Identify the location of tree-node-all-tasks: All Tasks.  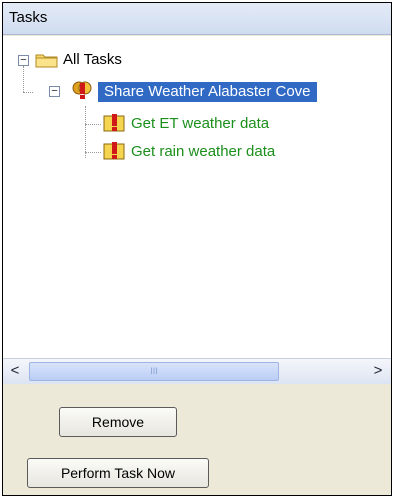
(92, 60).